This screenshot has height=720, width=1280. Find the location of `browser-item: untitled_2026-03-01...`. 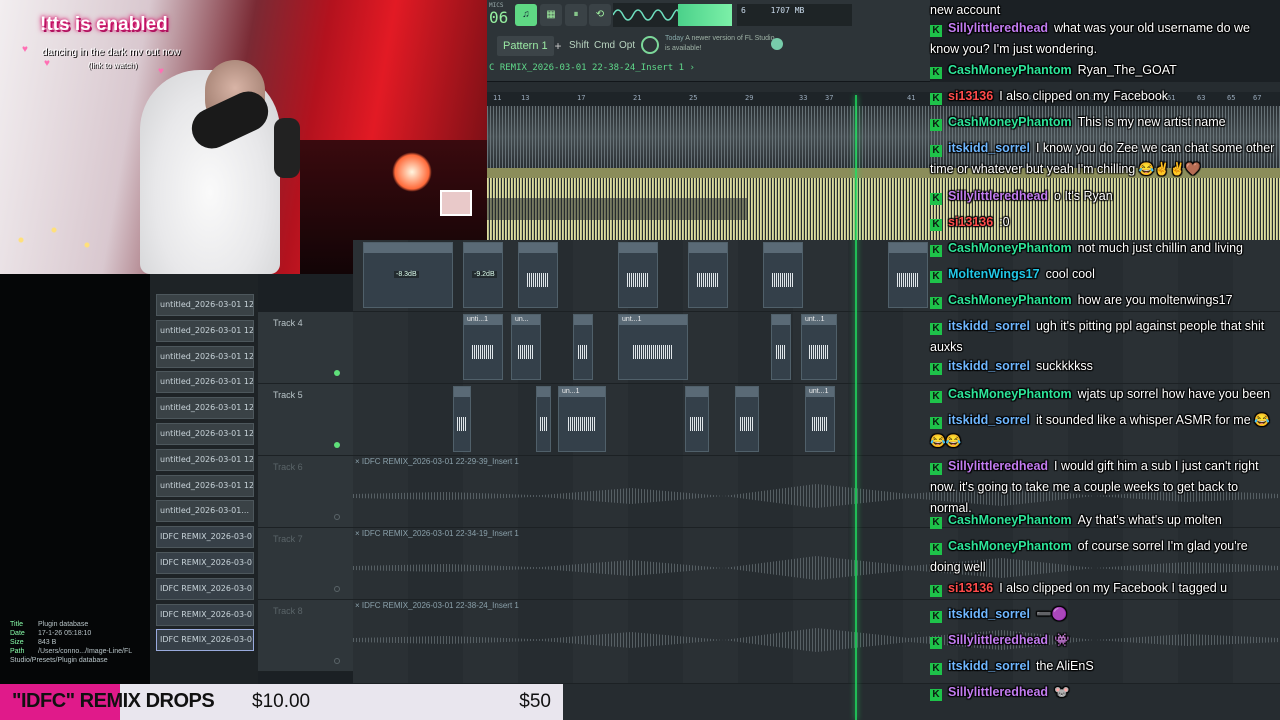

browser-item: untitled_2026-03-01... is located at coordinates (205, 511).